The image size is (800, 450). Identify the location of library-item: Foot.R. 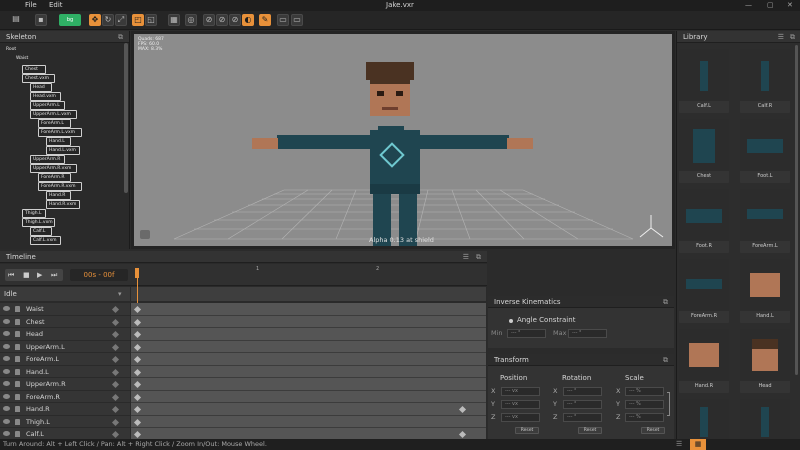
(704, 221).